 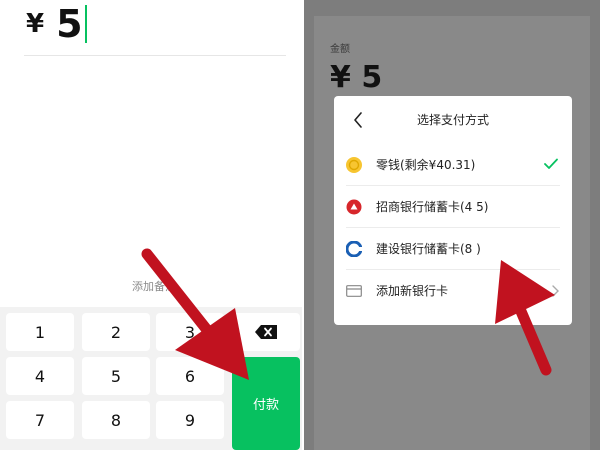 What do you see at coordinates (155, 55) in the screenshot?
I see `amount-divider` at bounding box center [155, 55].